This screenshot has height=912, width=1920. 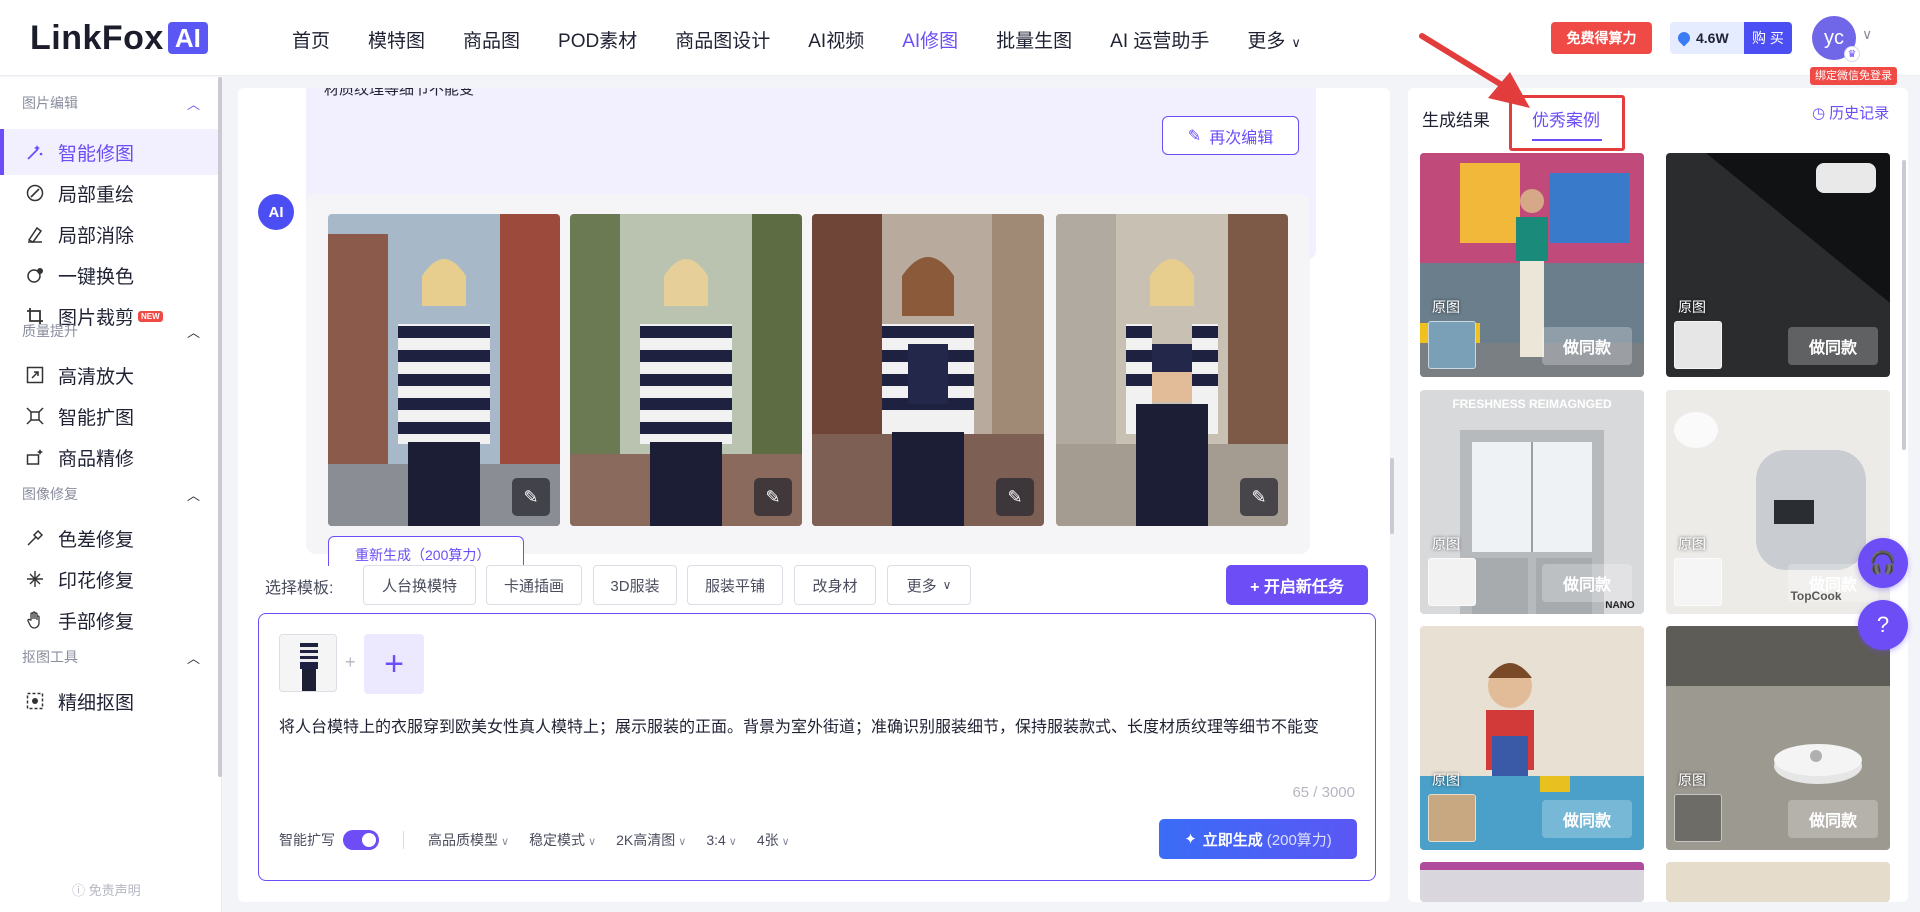 I want to click on sidebar-item-refine: 商品精修, so click(x=109, y=457).